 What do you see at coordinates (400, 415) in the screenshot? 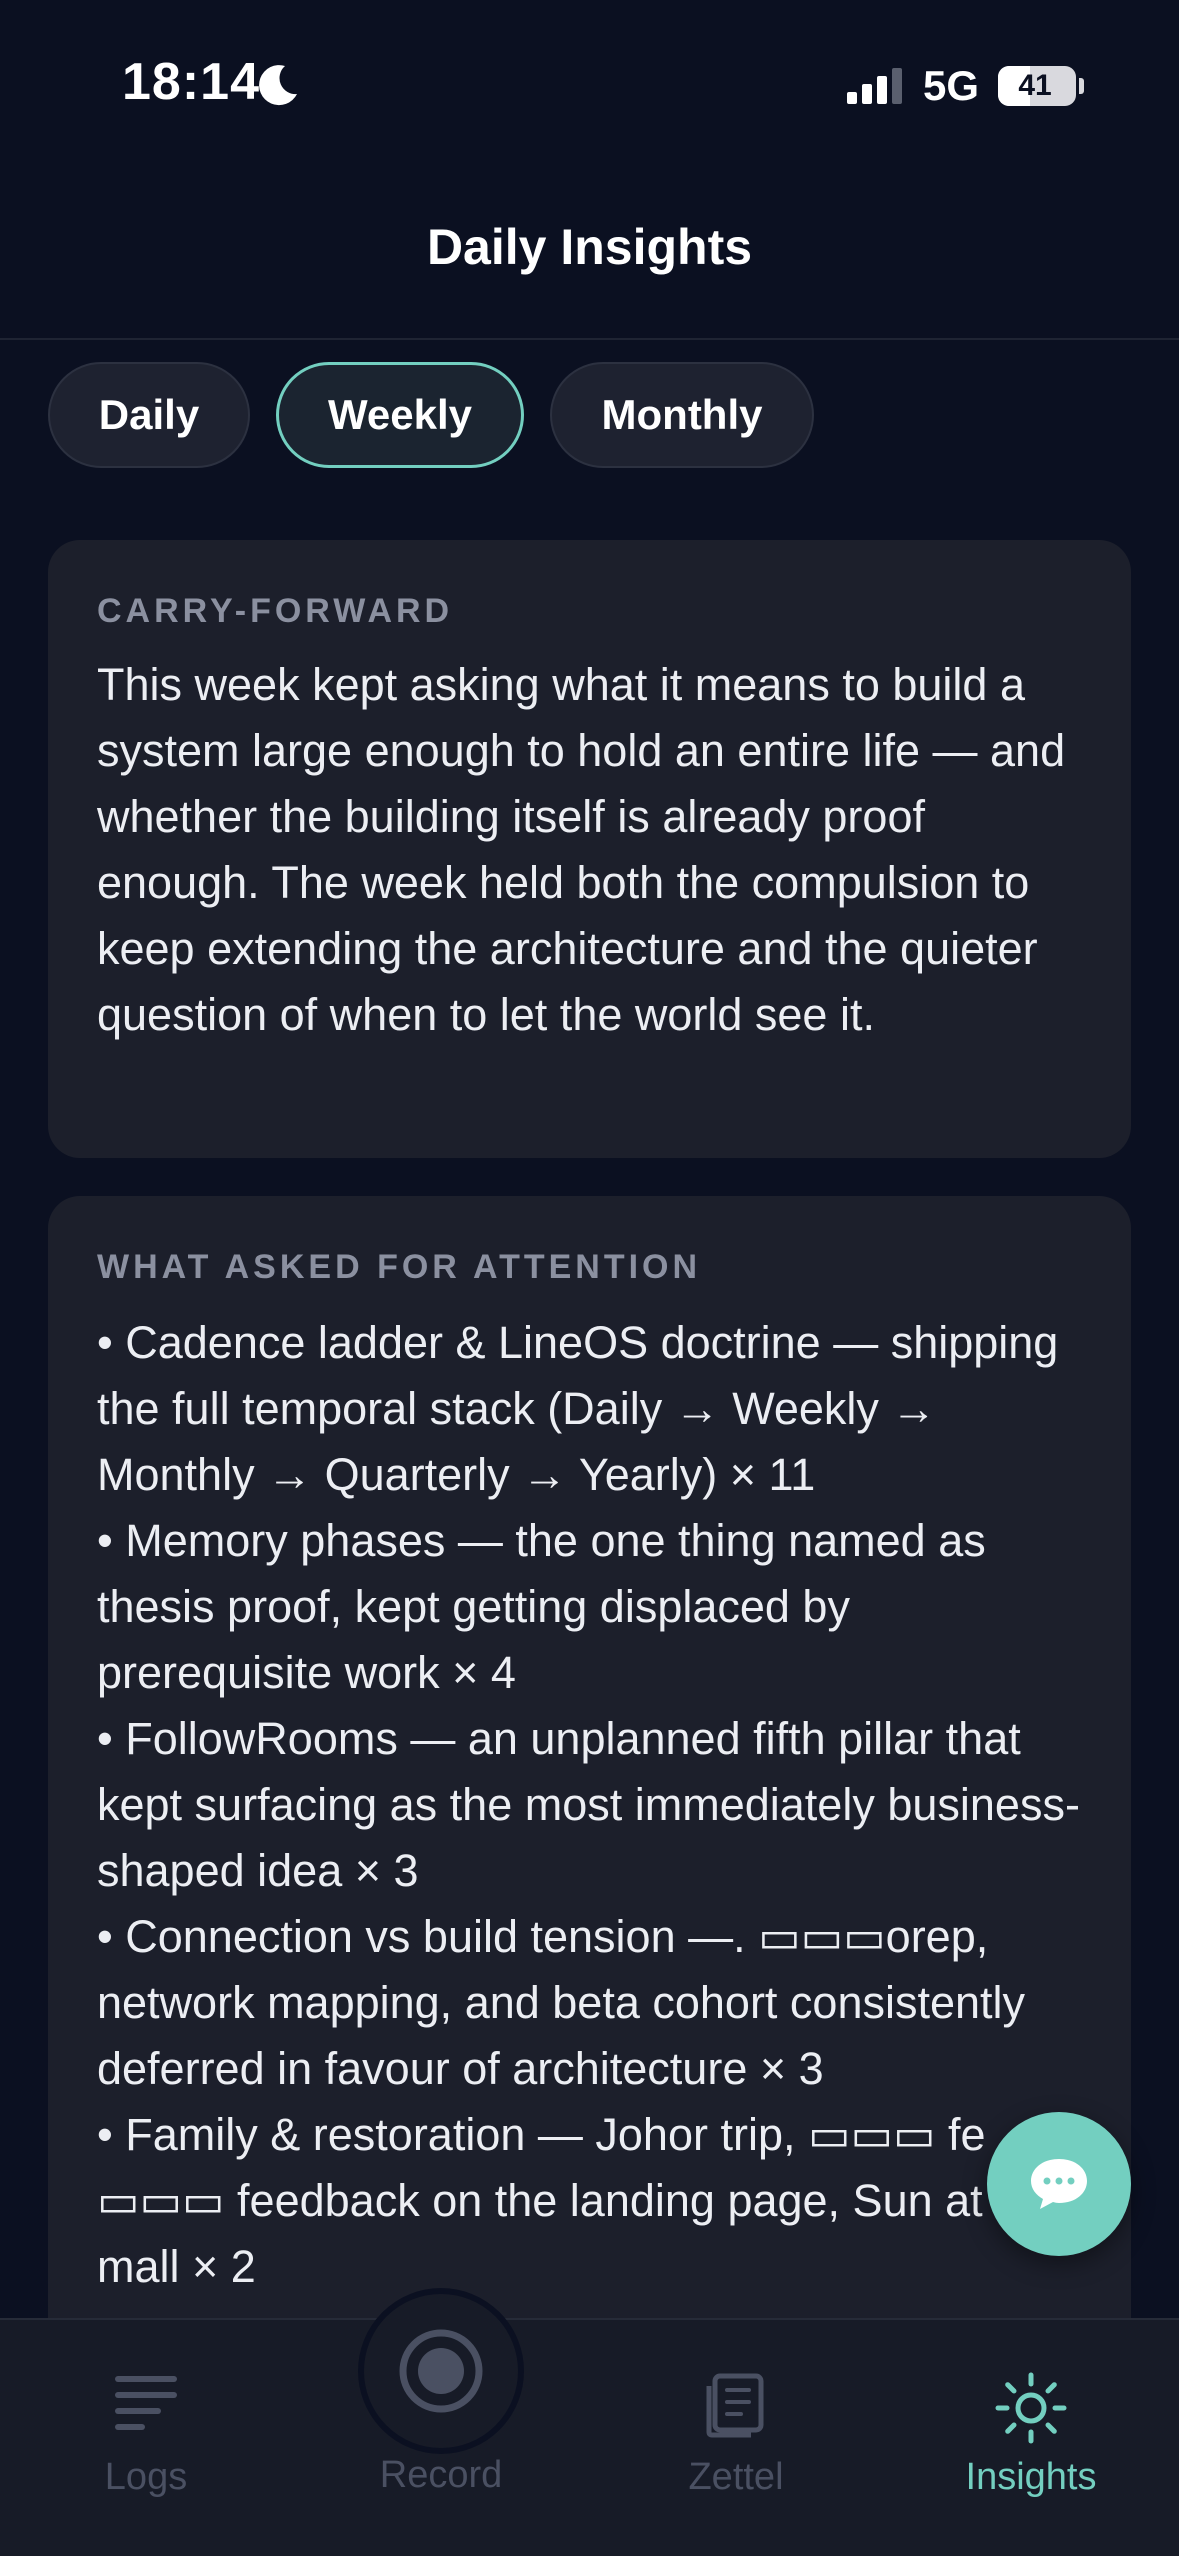
I see `tab-weekly: Weekly` at bounding box center [400, 415].